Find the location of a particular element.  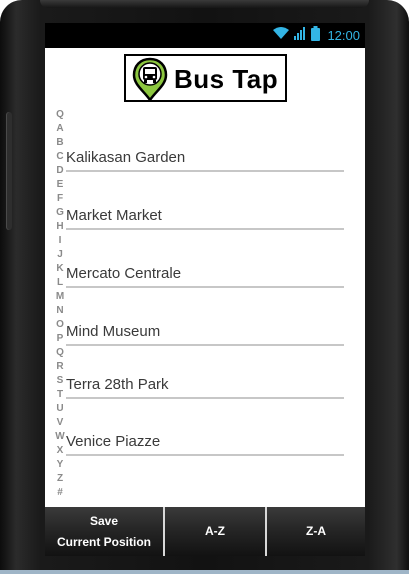

place-label: Venice Piazze is located at coordinates (113, 441).